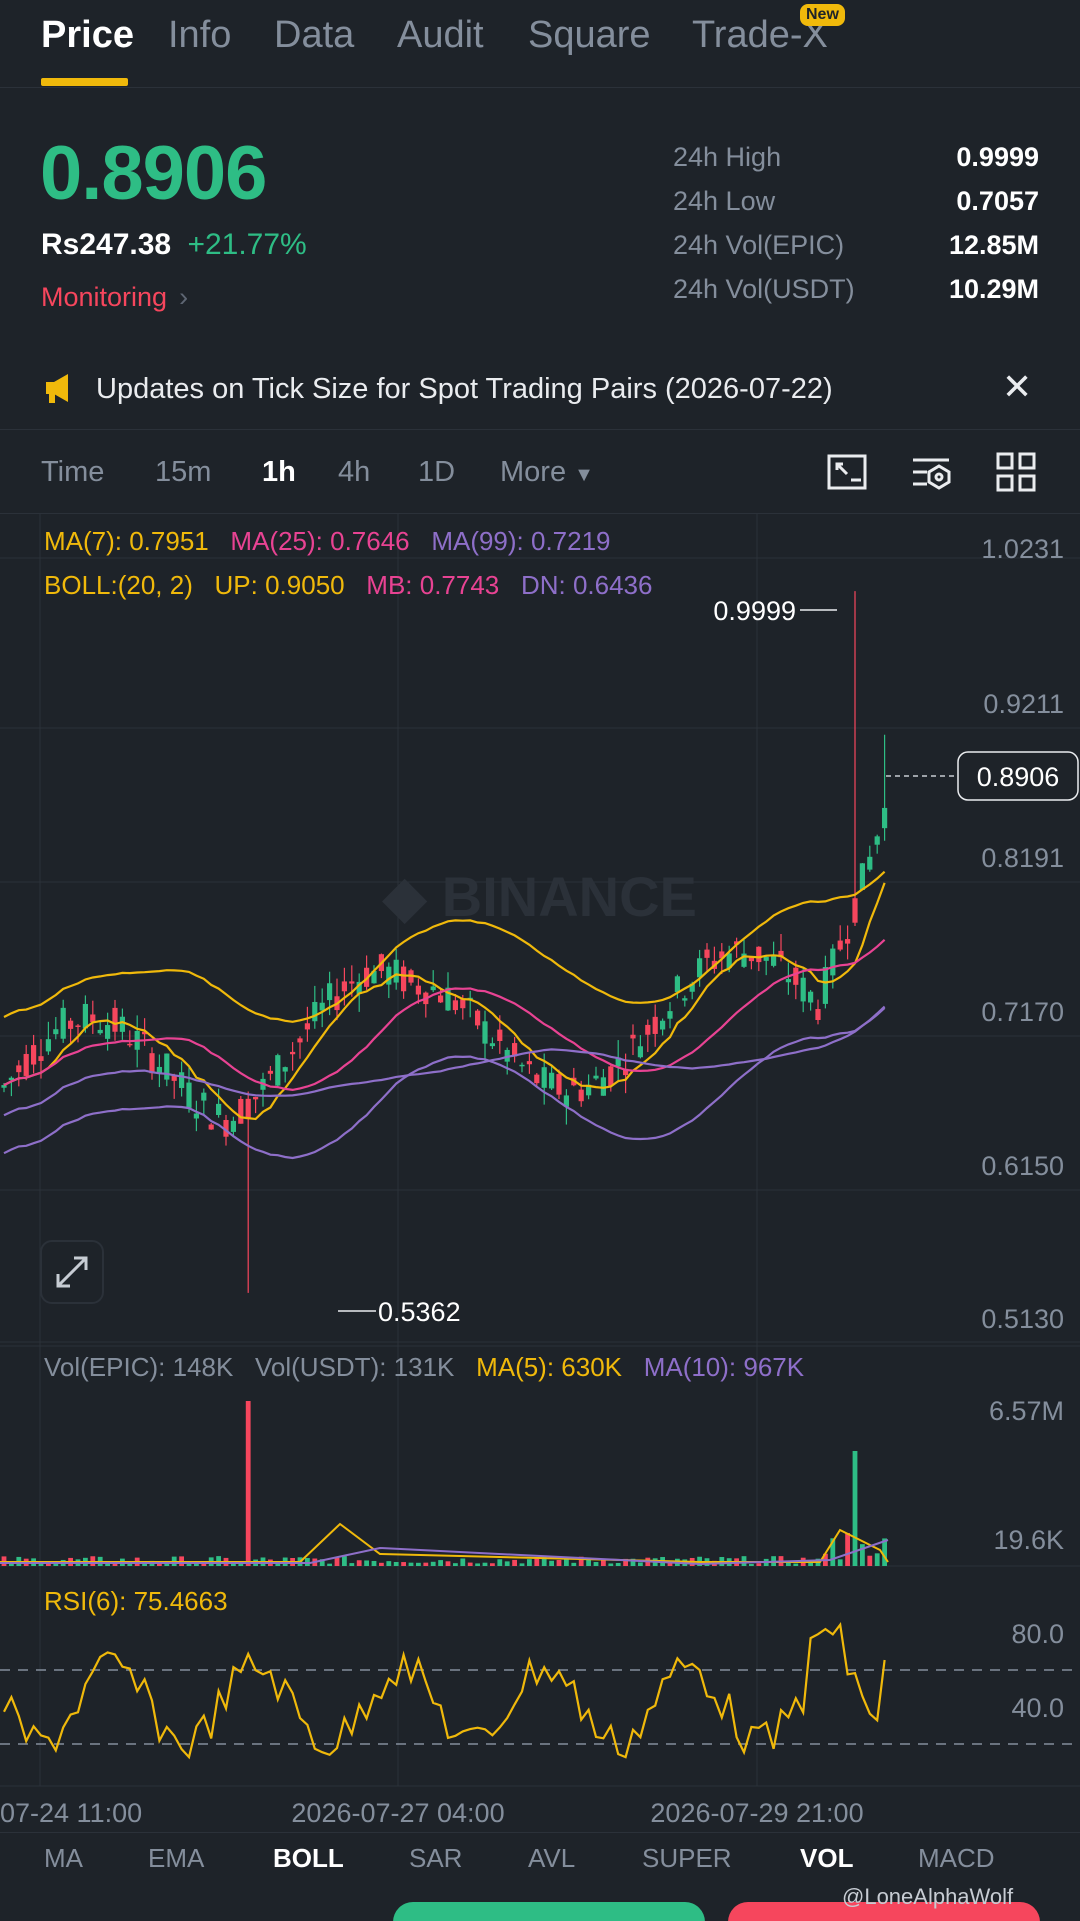 The height and width of the screenshot is (1921, 1080). Describe the element at coordinates (589, 35) in the screenshot. I see `tab-square: Square` at that location.